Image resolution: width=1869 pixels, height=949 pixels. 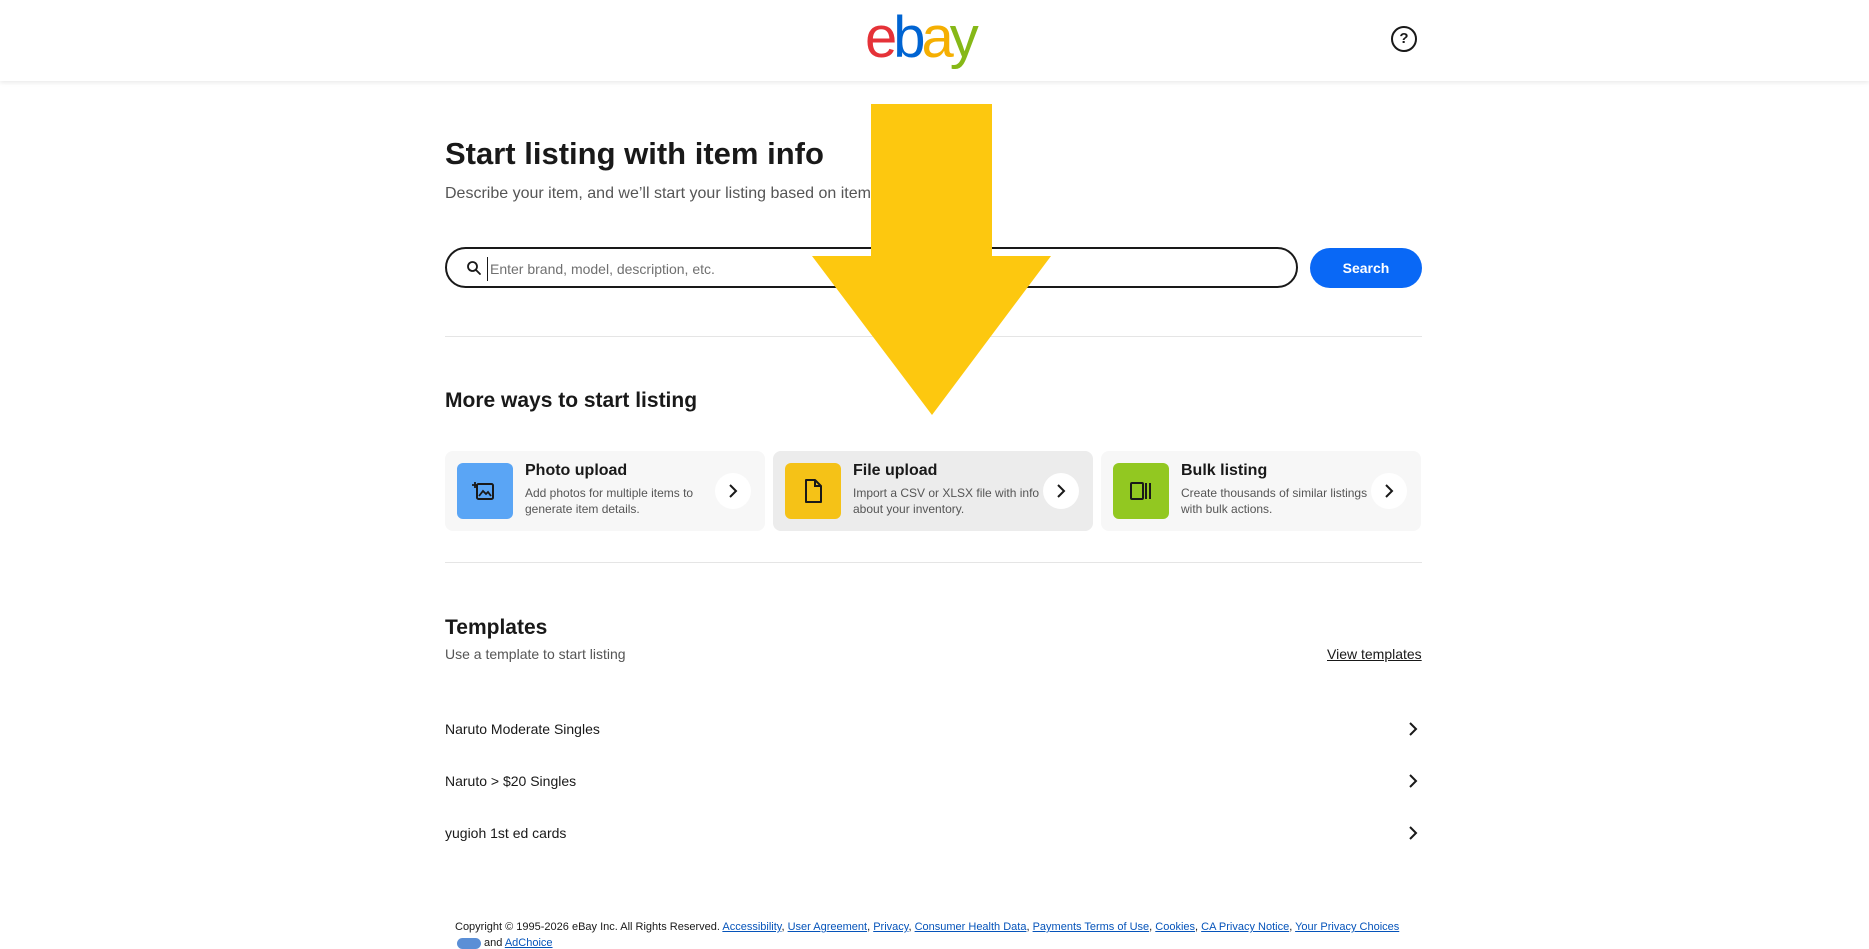 I want to click on footer-and-text: and, so click(x=493, y=943).